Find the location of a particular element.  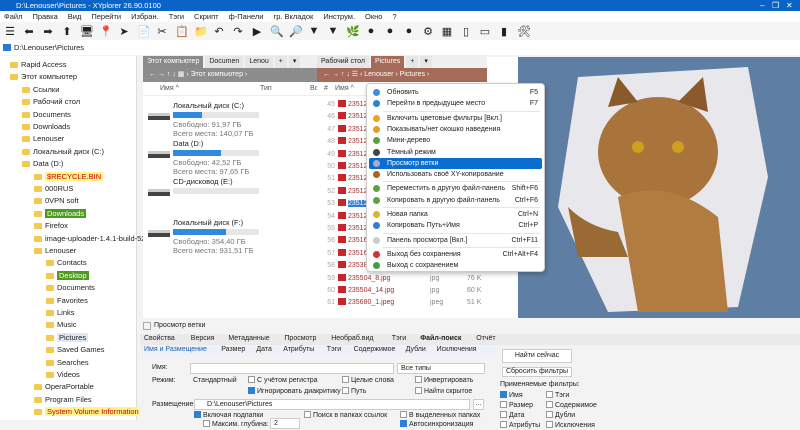

panel-tab: Просмотр is located at coordinates (300, 338).